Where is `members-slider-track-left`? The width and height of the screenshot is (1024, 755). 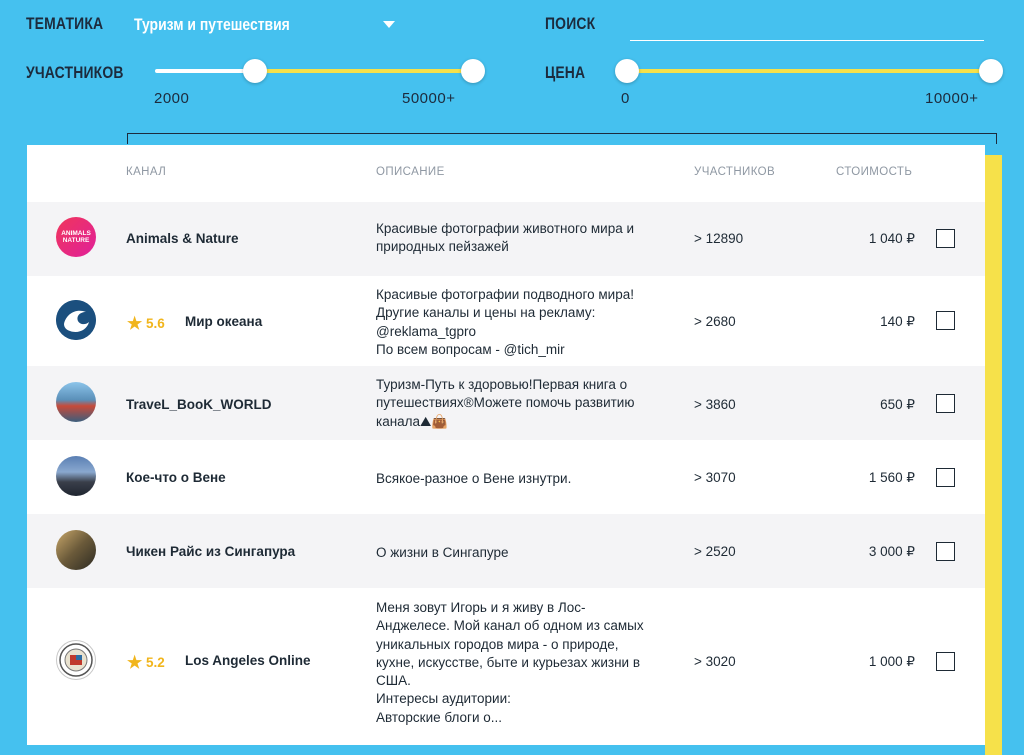 members-slider-track-left is located at coordinates (205, 71).